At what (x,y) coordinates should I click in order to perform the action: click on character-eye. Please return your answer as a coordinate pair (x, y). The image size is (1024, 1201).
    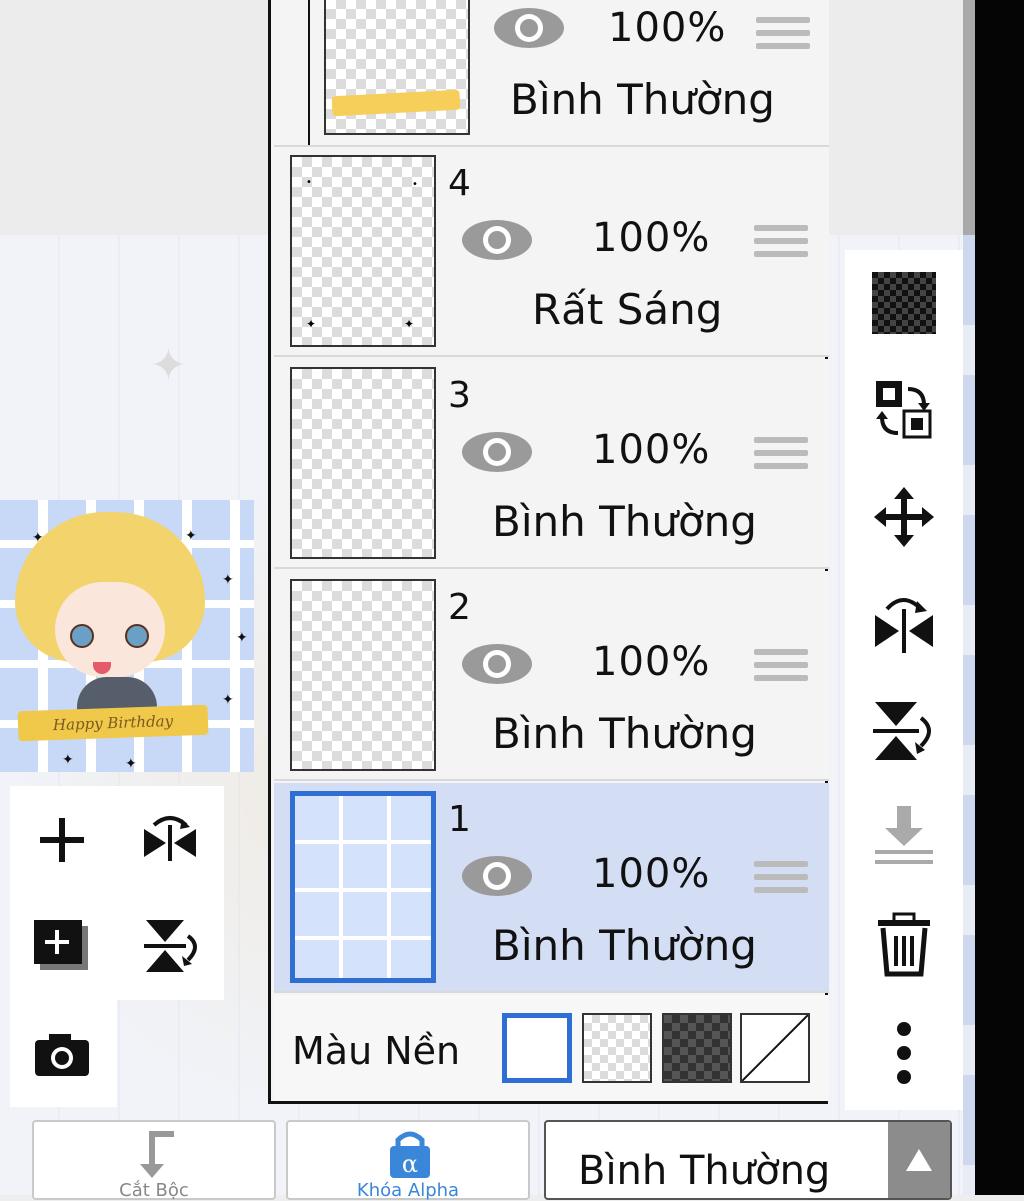
    Looking at the image, I should click on (82, 636).